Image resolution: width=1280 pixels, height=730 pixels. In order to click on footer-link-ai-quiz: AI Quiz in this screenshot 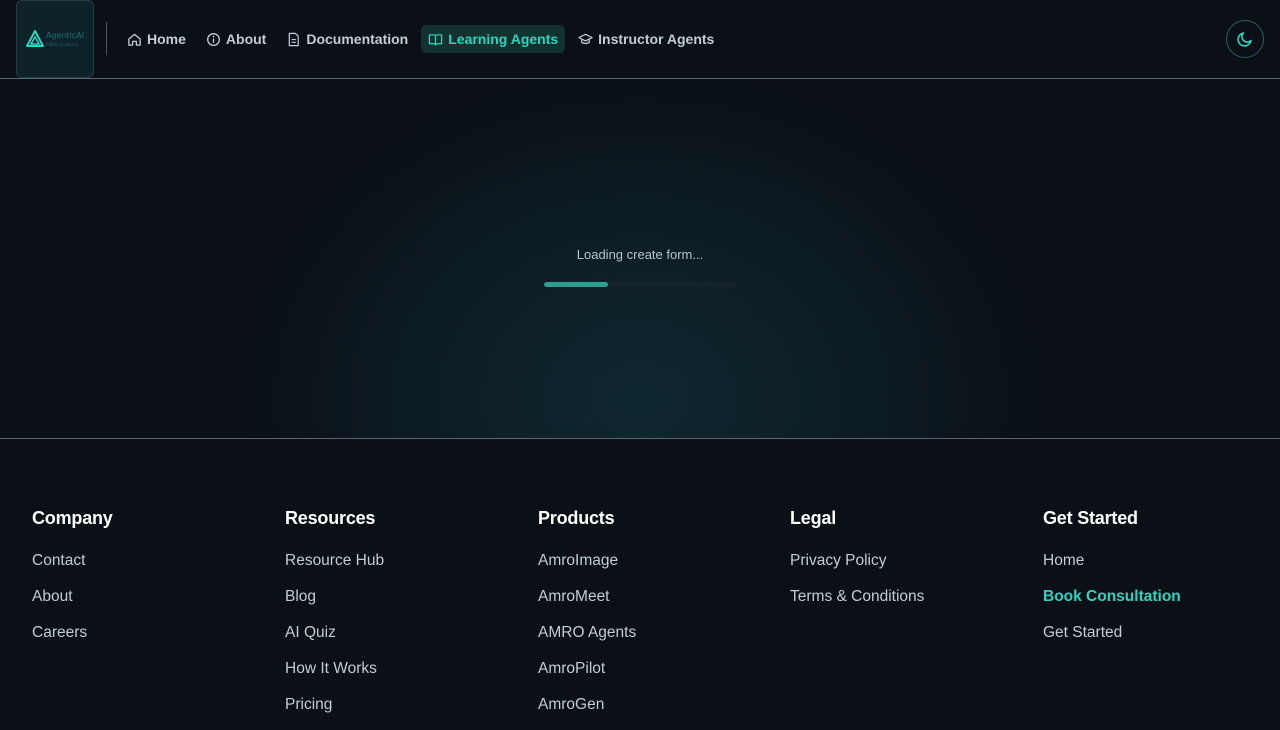, I will do `click(334, 640)`.